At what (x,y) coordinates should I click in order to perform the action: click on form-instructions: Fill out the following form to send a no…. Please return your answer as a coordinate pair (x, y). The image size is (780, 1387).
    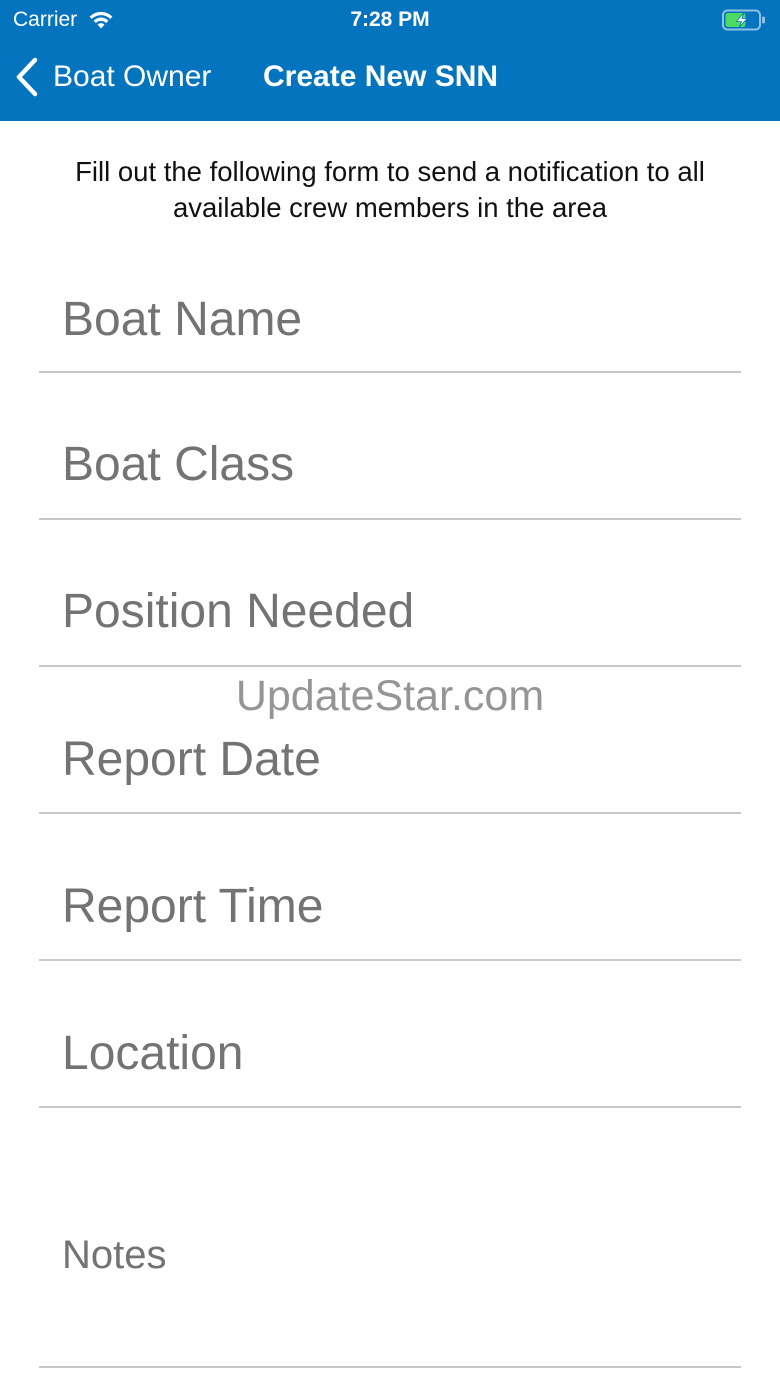
    Looking at the image, I should click on (390, 189).